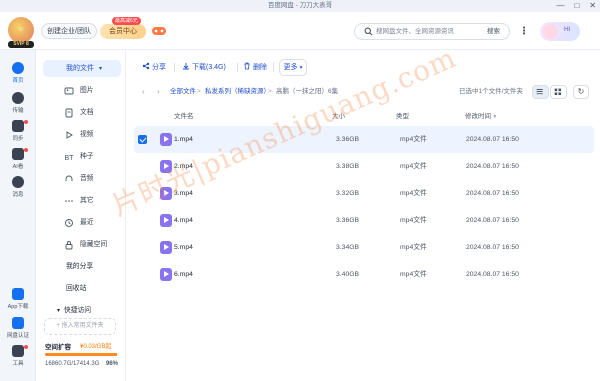  I want to click on sidebar-item-recycle-bin: 回收站, so click(76, 289).